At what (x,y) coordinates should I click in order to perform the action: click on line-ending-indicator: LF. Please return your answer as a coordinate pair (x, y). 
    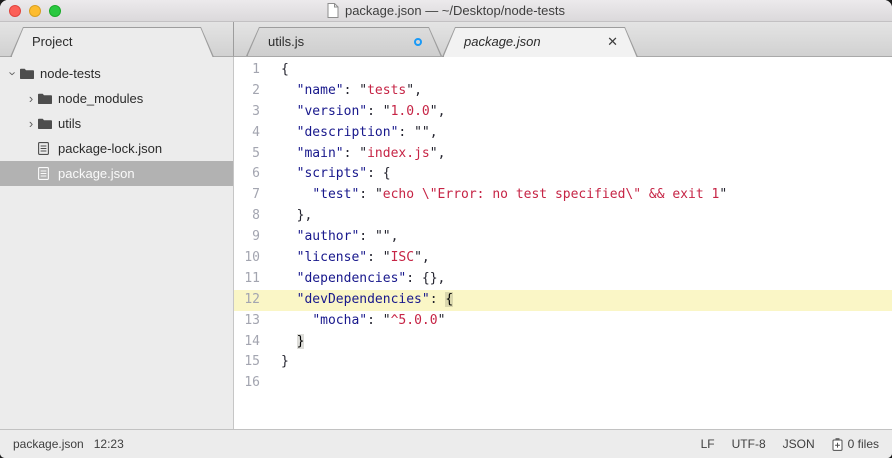
    Looking at the image, I should click on (708, 444).